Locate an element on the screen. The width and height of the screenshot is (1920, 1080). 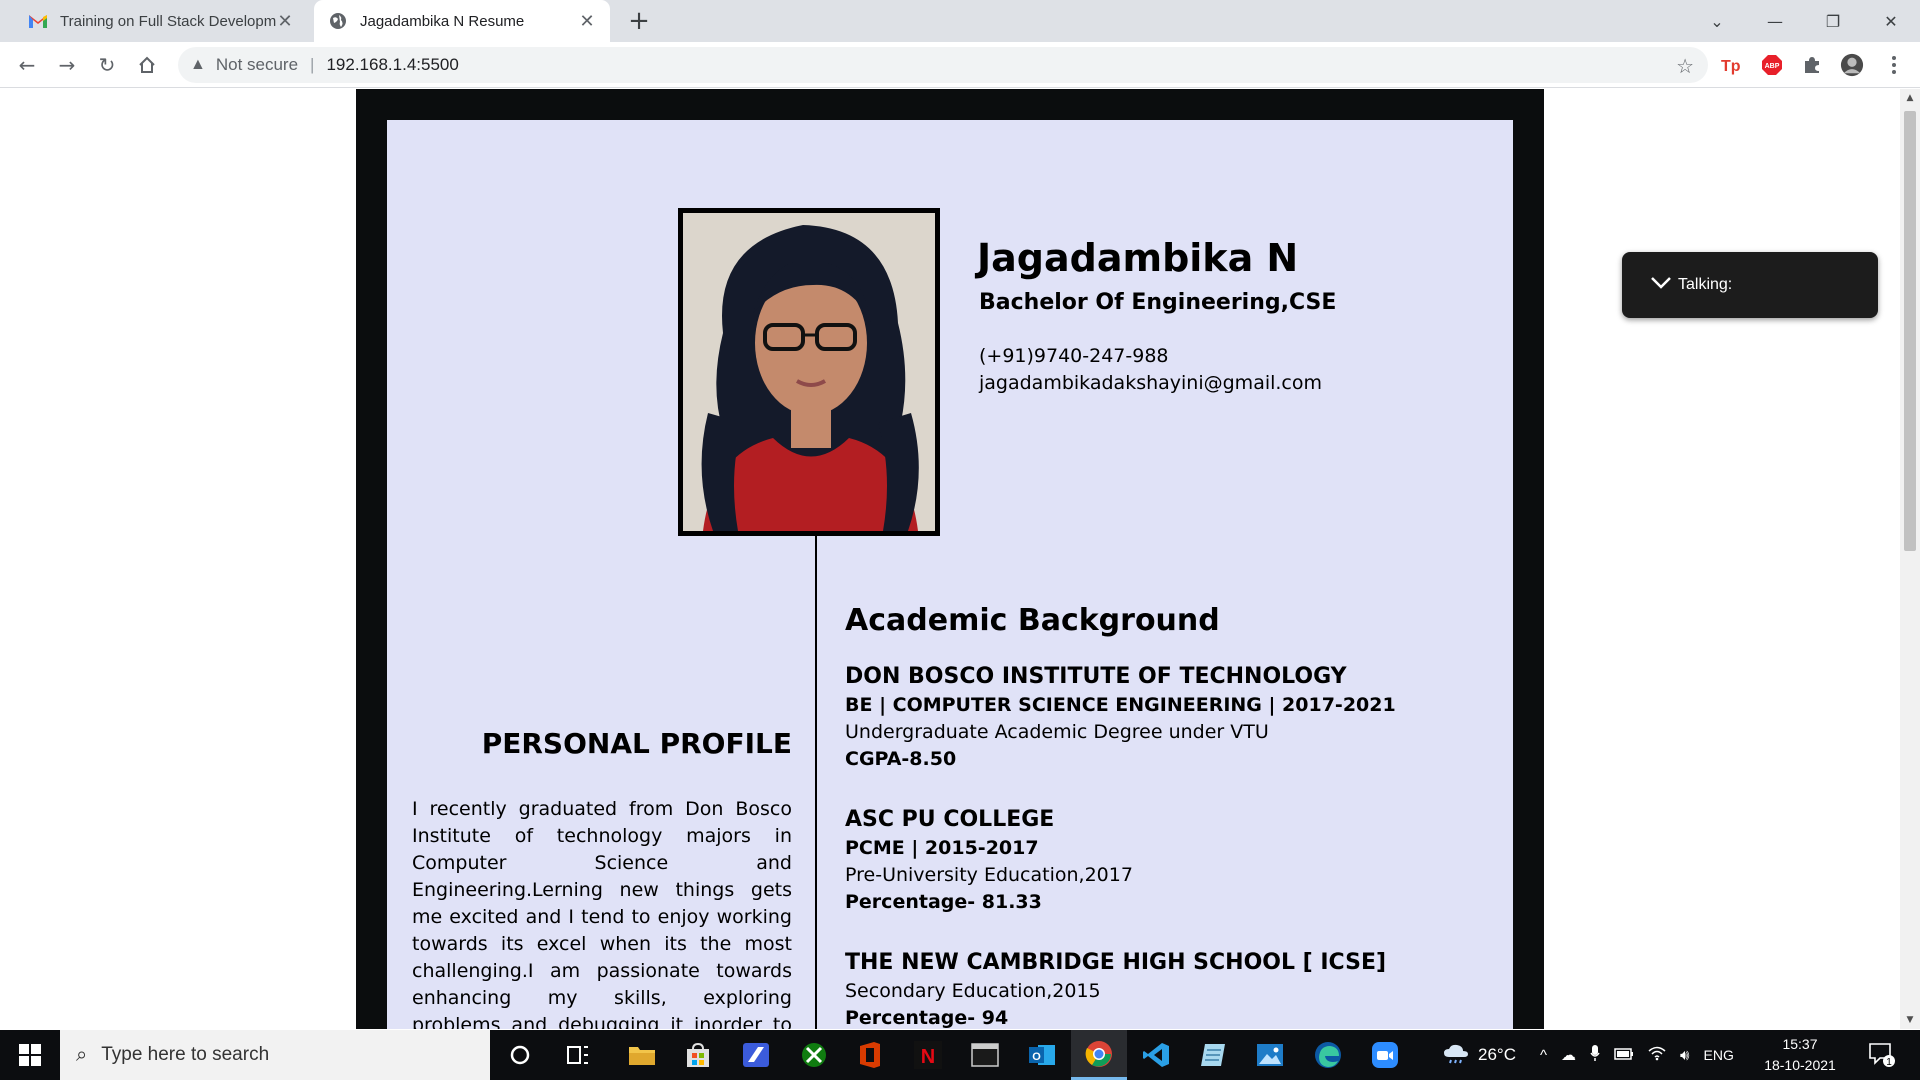
window-controls: ⌄ — ❐ ✕ is located at coordinates (1804, 21).